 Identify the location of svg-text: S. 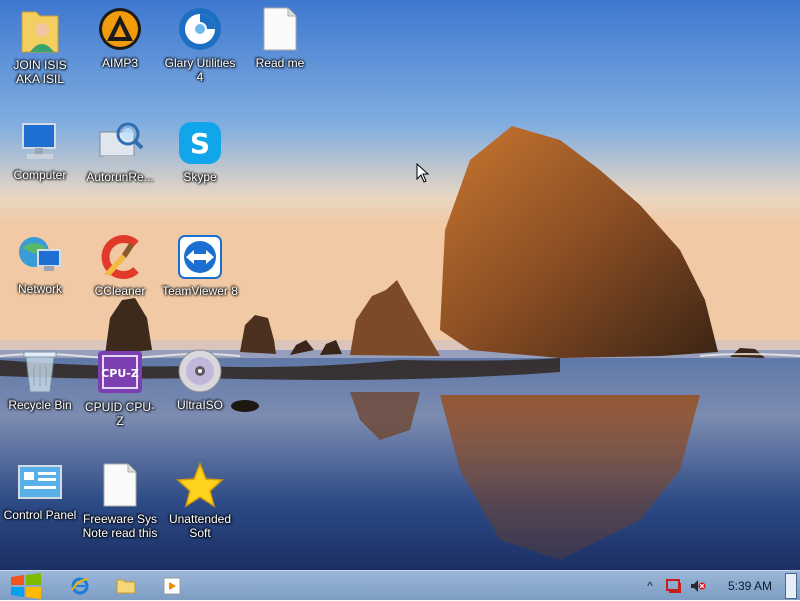
(200, 143).